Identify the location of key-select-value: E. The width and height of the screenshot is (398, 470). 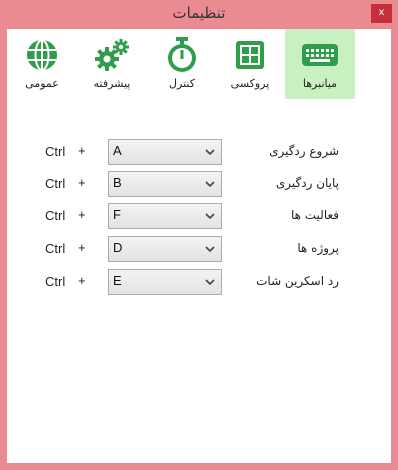
(117, 280).